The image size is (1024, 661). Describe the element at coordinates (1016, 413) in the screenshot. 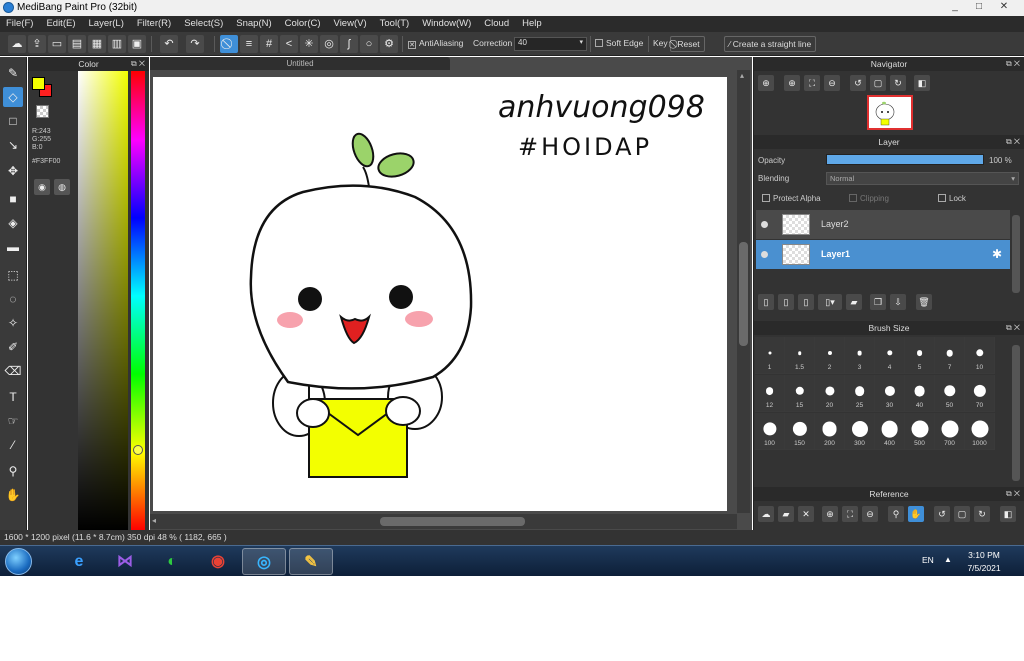

I see `brush-size-scrollbar` at that location.